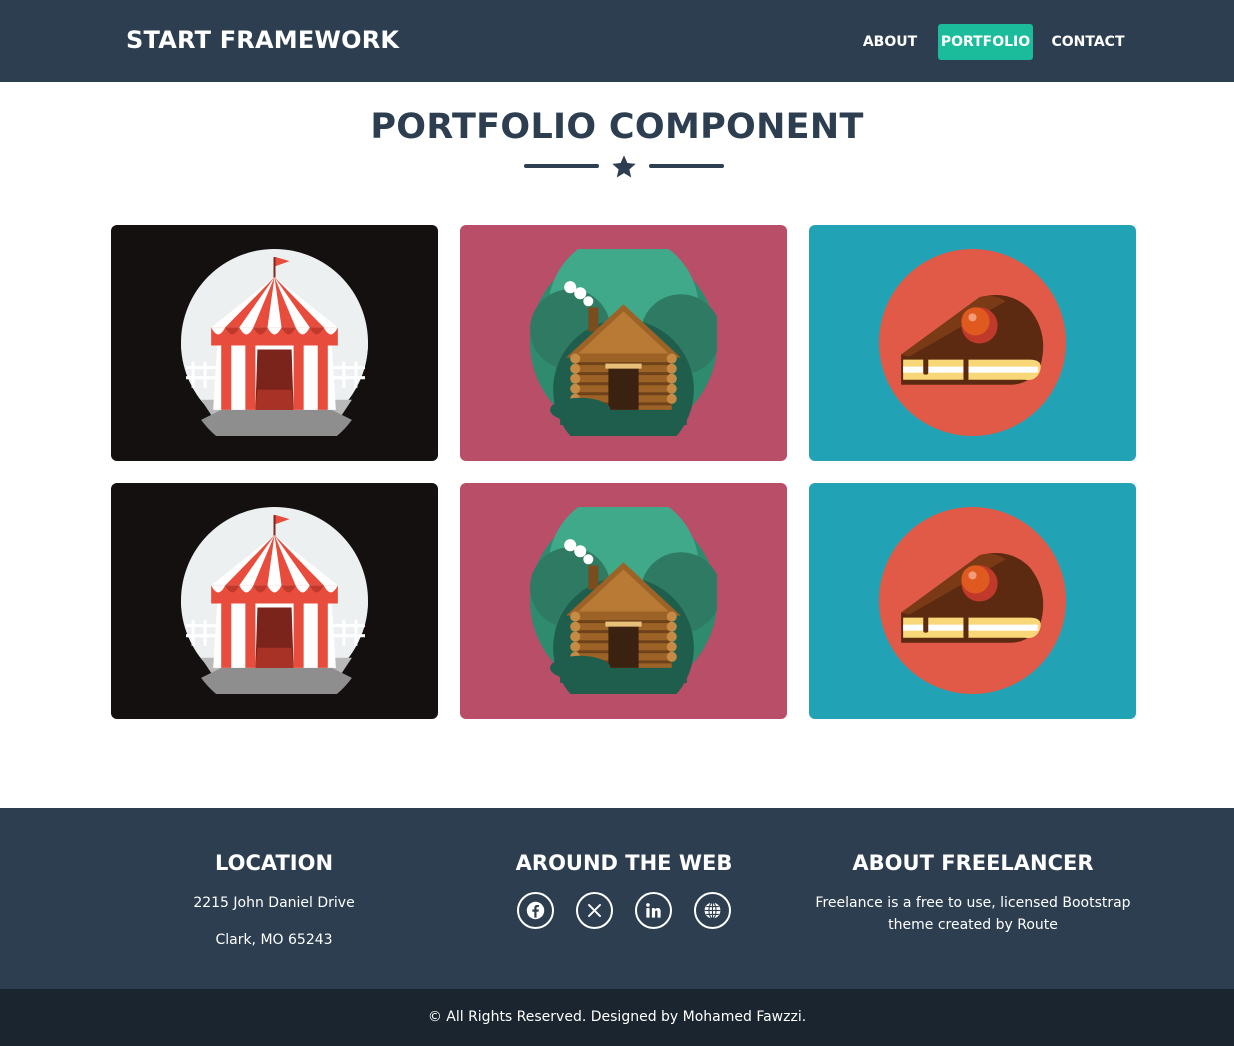  I want to click on address-line-2: Clark, MO 65243, so click(274, 940).